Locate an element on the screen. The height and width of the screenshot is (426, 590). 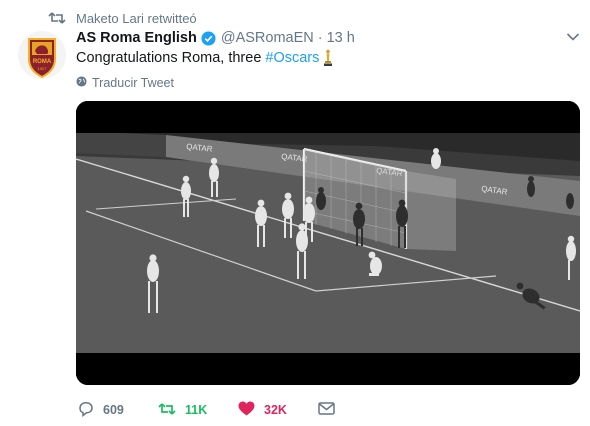
reply-icon is located at coordinates (86, 410).